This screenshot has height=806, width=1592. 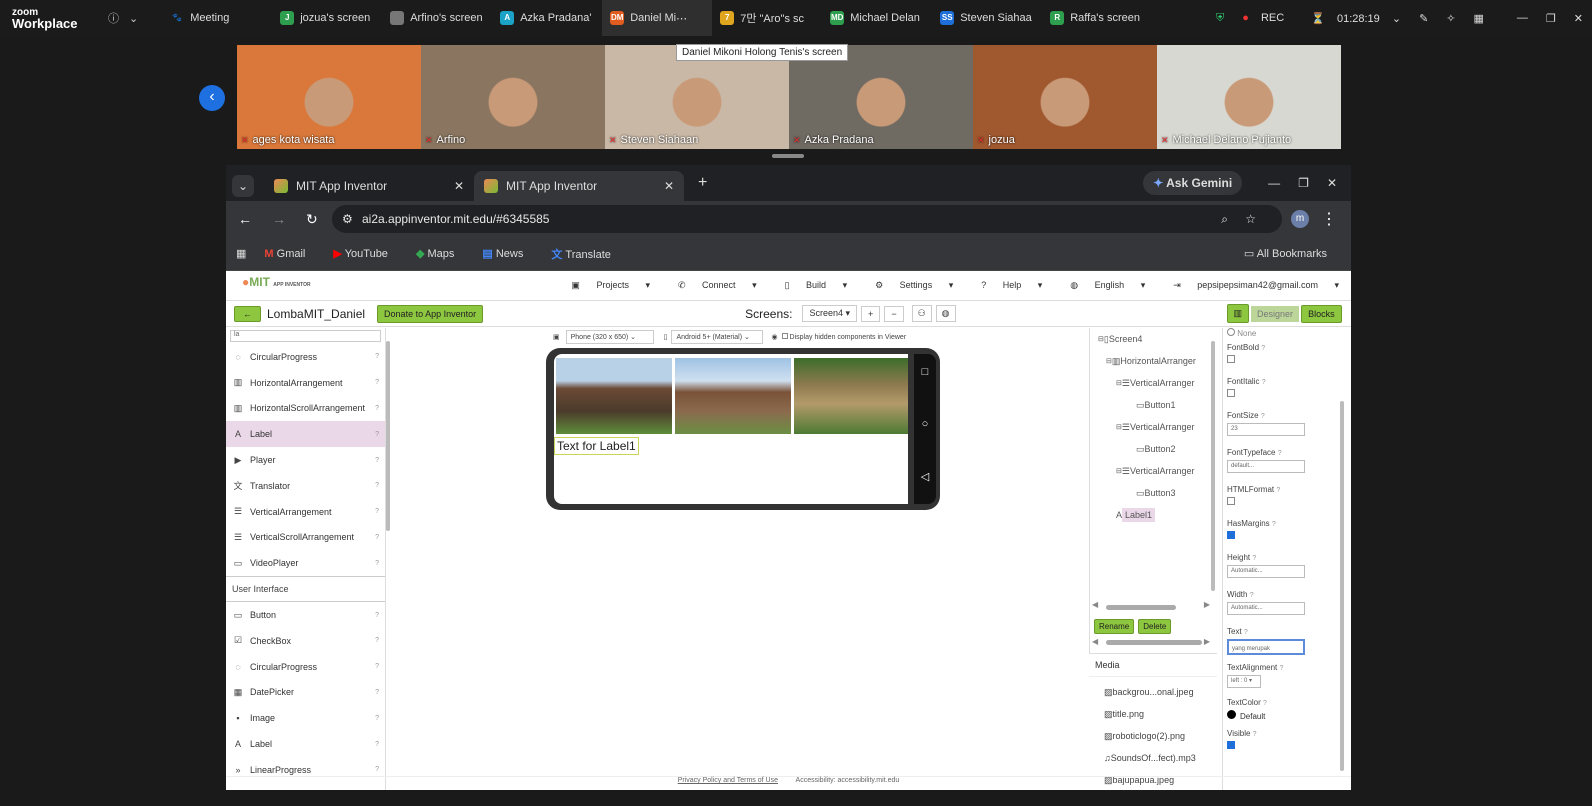 I want to click on site-info-icon: ⚙, so click(x=347, y=219).